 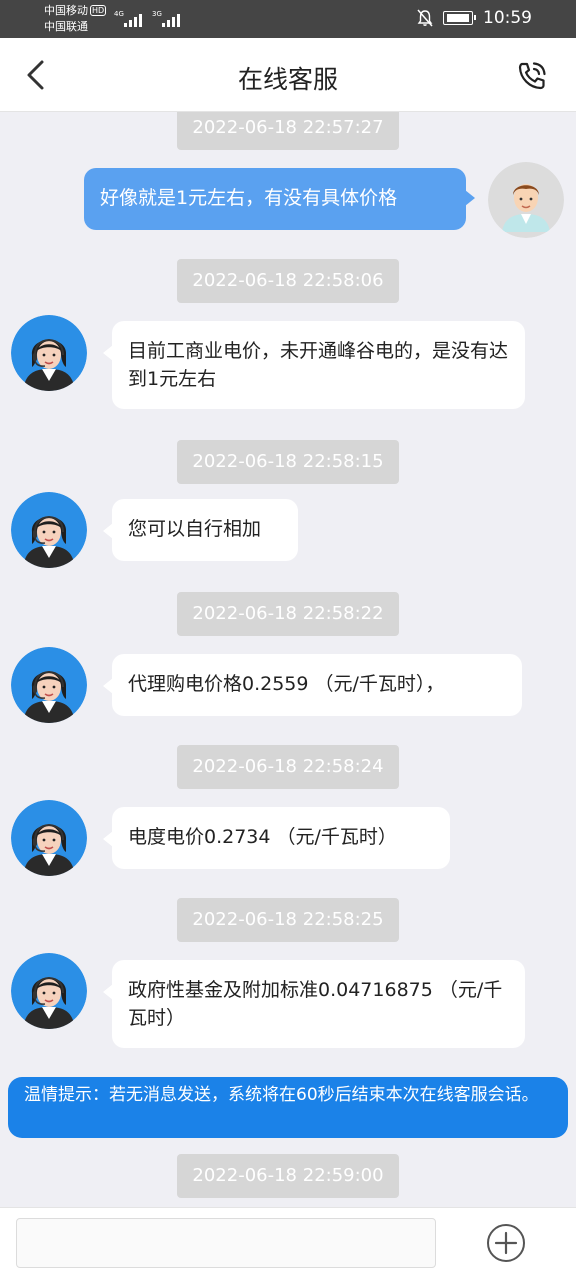 What do you see at coordinates (66, 26) in the screenshot?
I see `carrier-2: 中国联通` at bounding box center [66, 26].